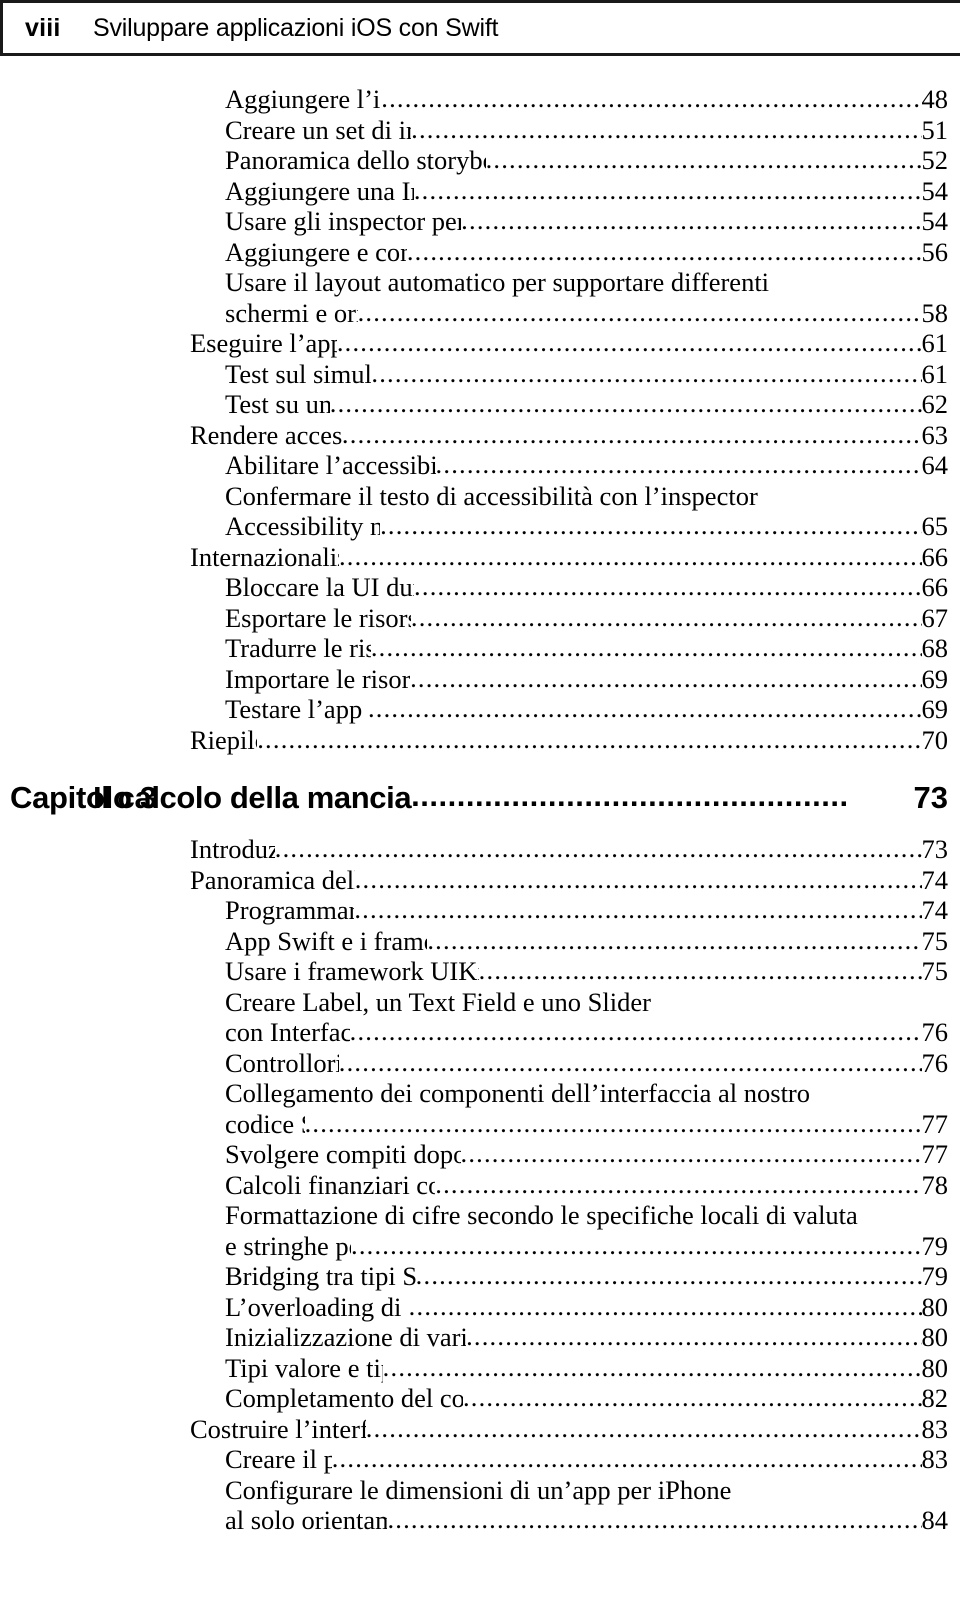 Image resolution: width=960 pixels, height=1617 pixels. I want to click on toc-entry-page-number: 70, so click(935, 739).